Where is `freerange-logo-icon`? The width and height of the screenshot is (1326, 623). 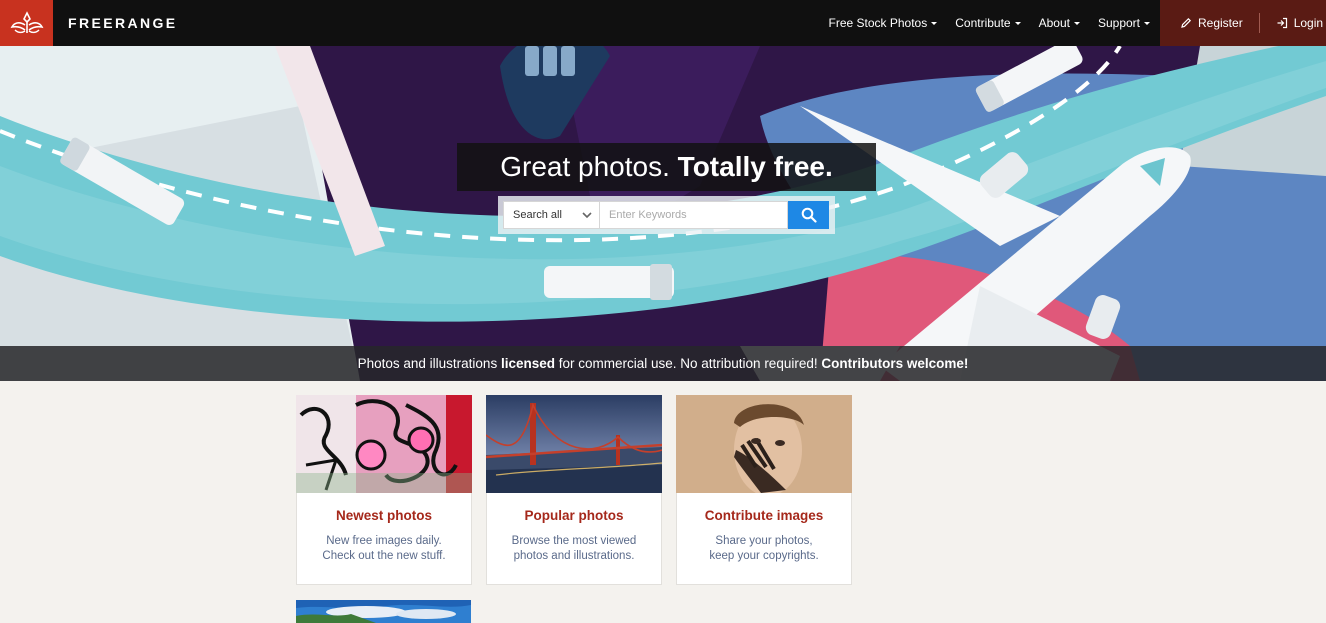
freerange-logo-icon is located at coordinates (26, 22).